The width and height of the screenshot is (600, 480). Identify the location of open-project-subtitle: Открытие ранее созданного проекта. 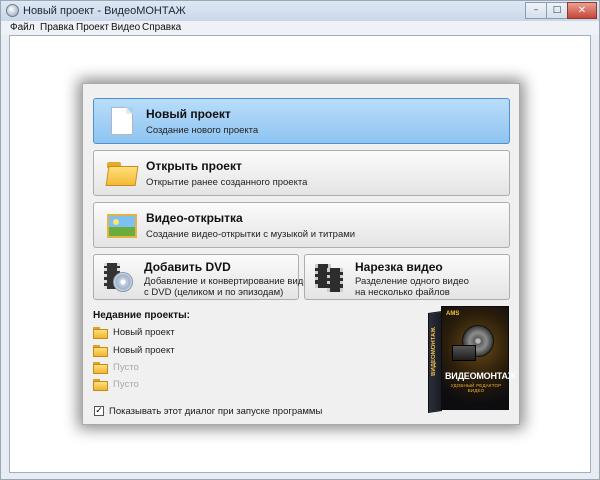
(227, 182).